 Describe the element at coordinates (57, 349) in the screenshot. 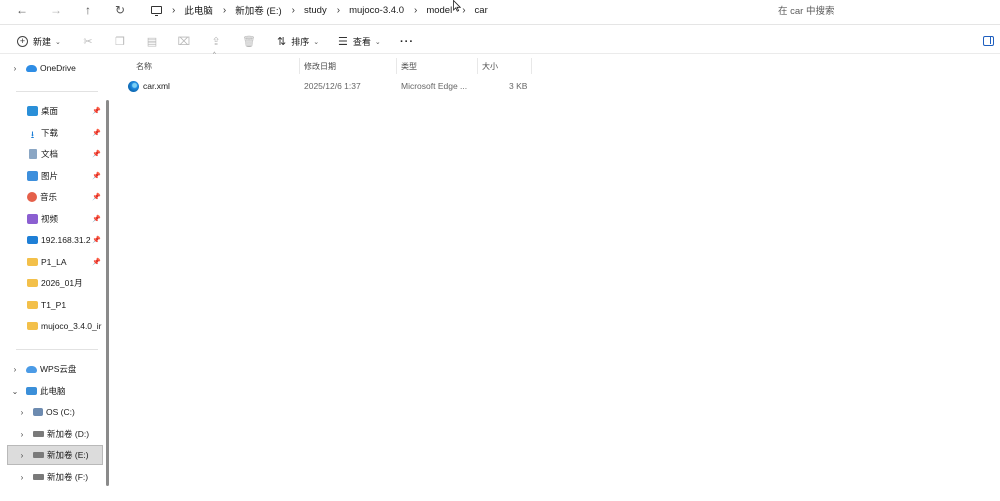

I see `sidebar-divider` at that location.